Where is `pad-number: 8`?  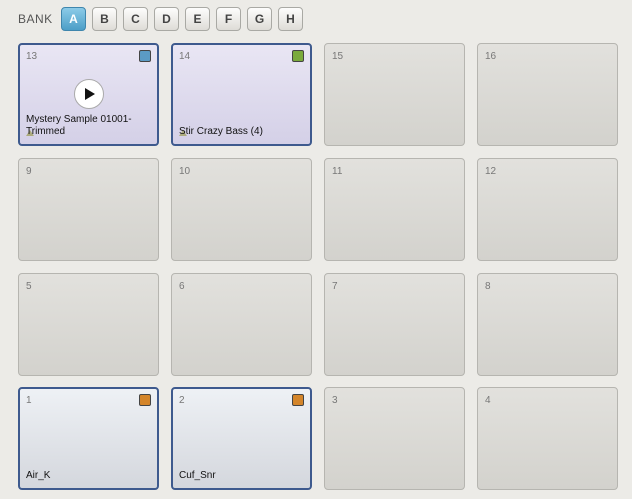 pad-number: 8 is located at coordinates (488, 286).